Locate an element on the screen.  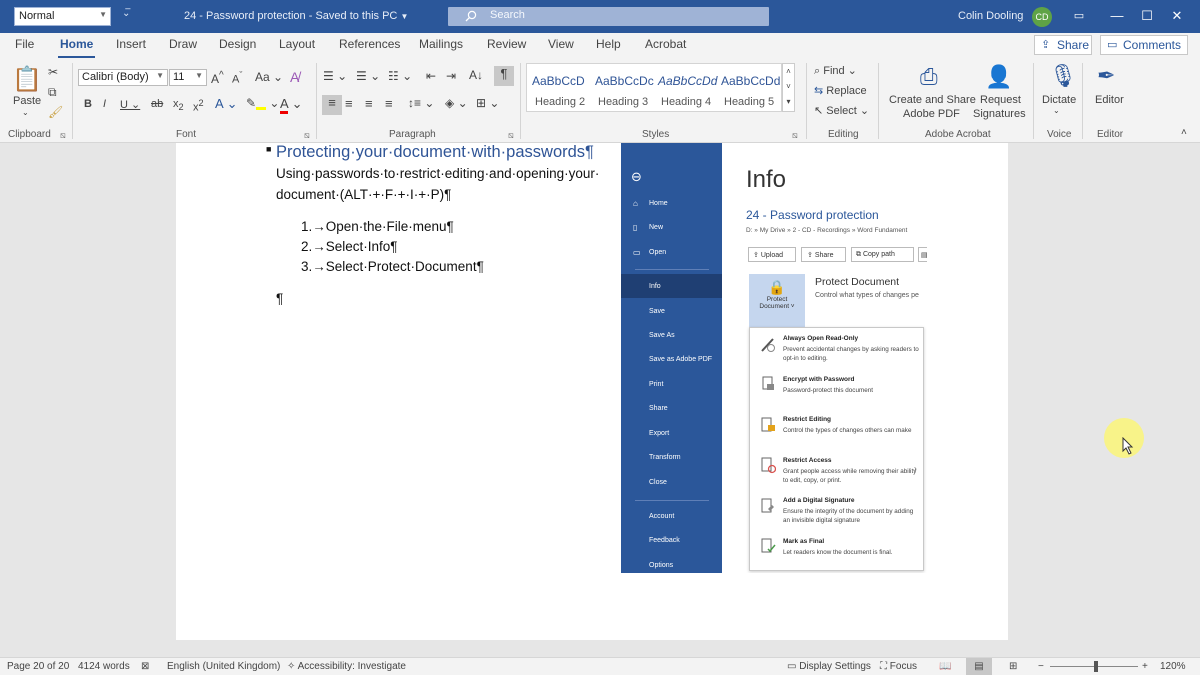
tab-review: Review is located at coordinates (506, 44).